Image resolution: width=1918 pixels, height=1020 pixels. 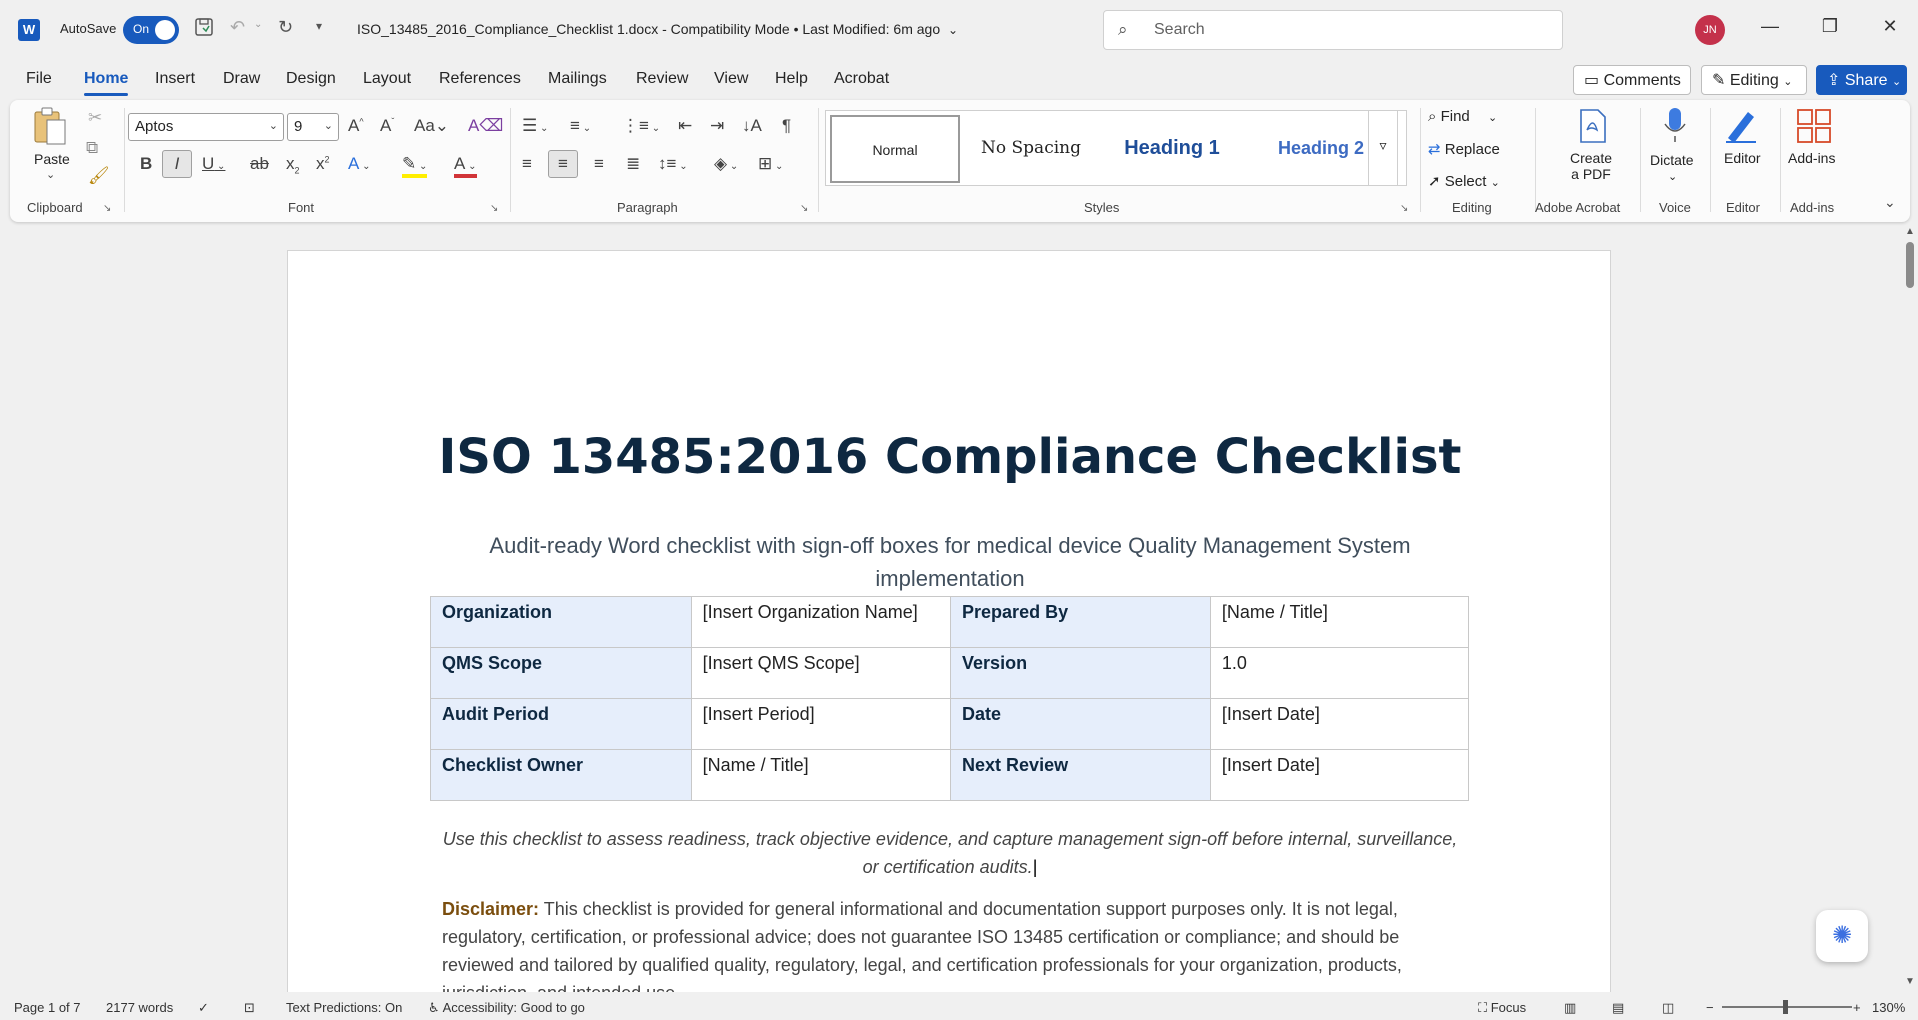 I want to click on increase-indent-icon: ⇥, so click(x=717, y=126).